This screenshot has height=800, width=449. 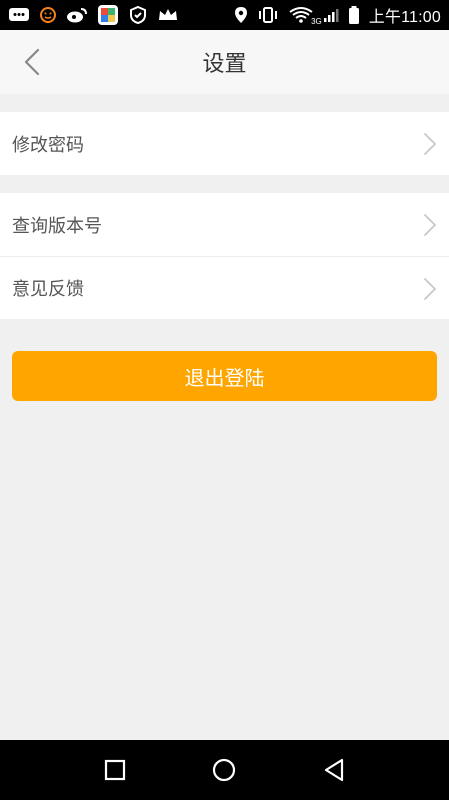 What do you see at coordinates (331, 15) in the screenshot?
I see `signal-icon` at bounding box center [331, 15].